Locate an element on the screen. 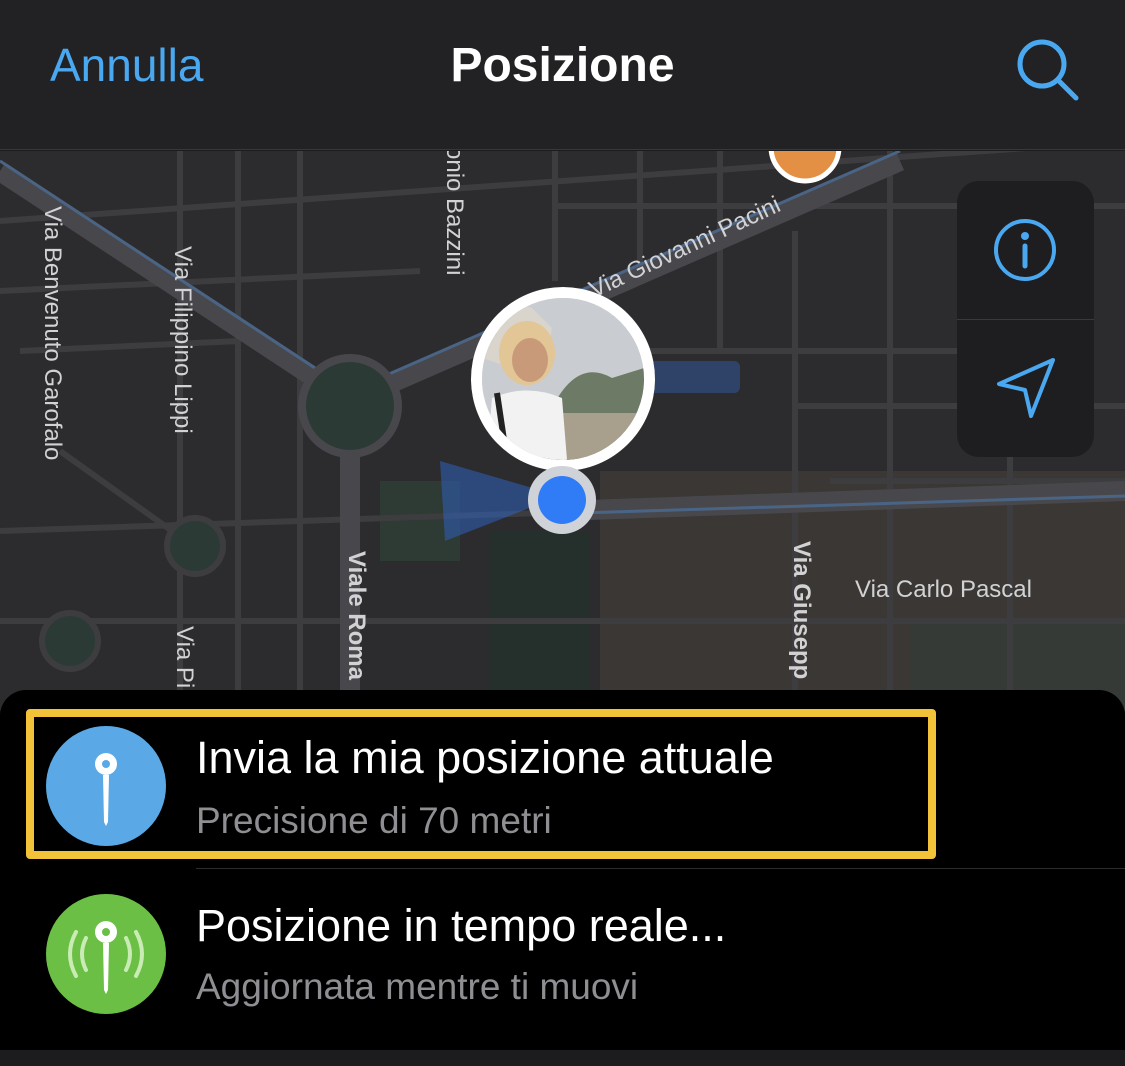 The image size is (1125, 1066). search-icon is located at coordinates (1048, 70).